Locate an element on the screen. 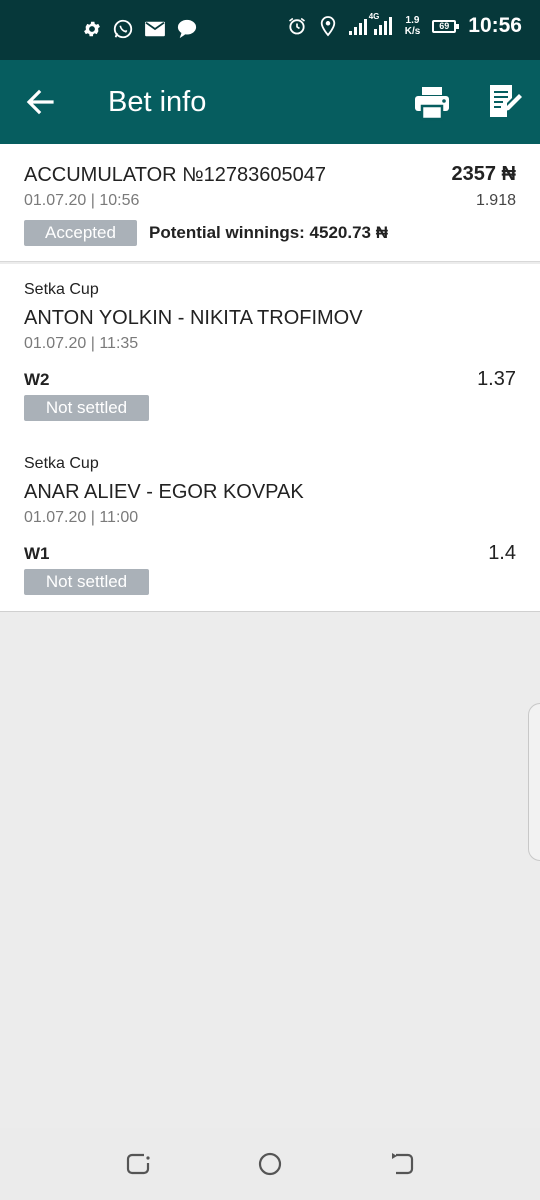 The width and height of the screenshot is (540, 1200). event-pick: W1 is located at coordinates (37, 553).